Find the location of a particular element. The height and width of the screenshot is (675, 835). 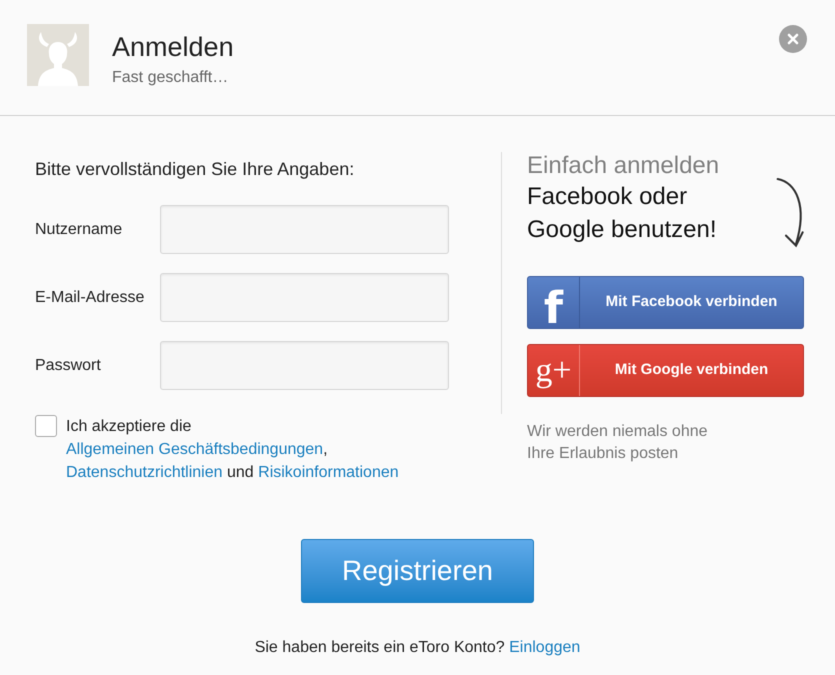

field-label: Nutzername is located at coordinates (79, 230).